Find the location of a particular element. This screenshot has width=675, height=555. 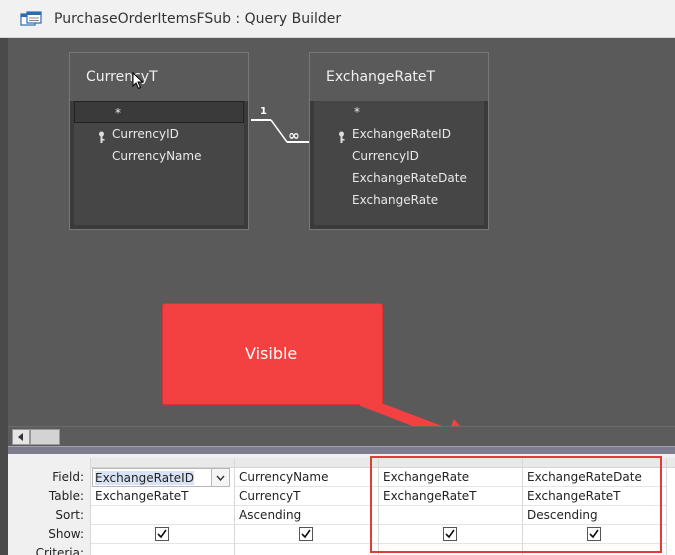

scroll-thumb is located at coordinates (45, 437).